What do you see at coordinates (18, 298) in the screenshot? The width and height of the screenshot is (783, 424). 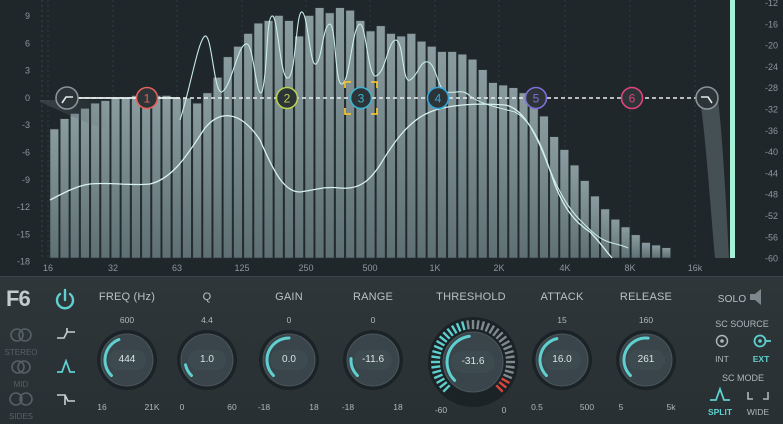 I see `f6-logo: F6` at bounding box center [18, 298].